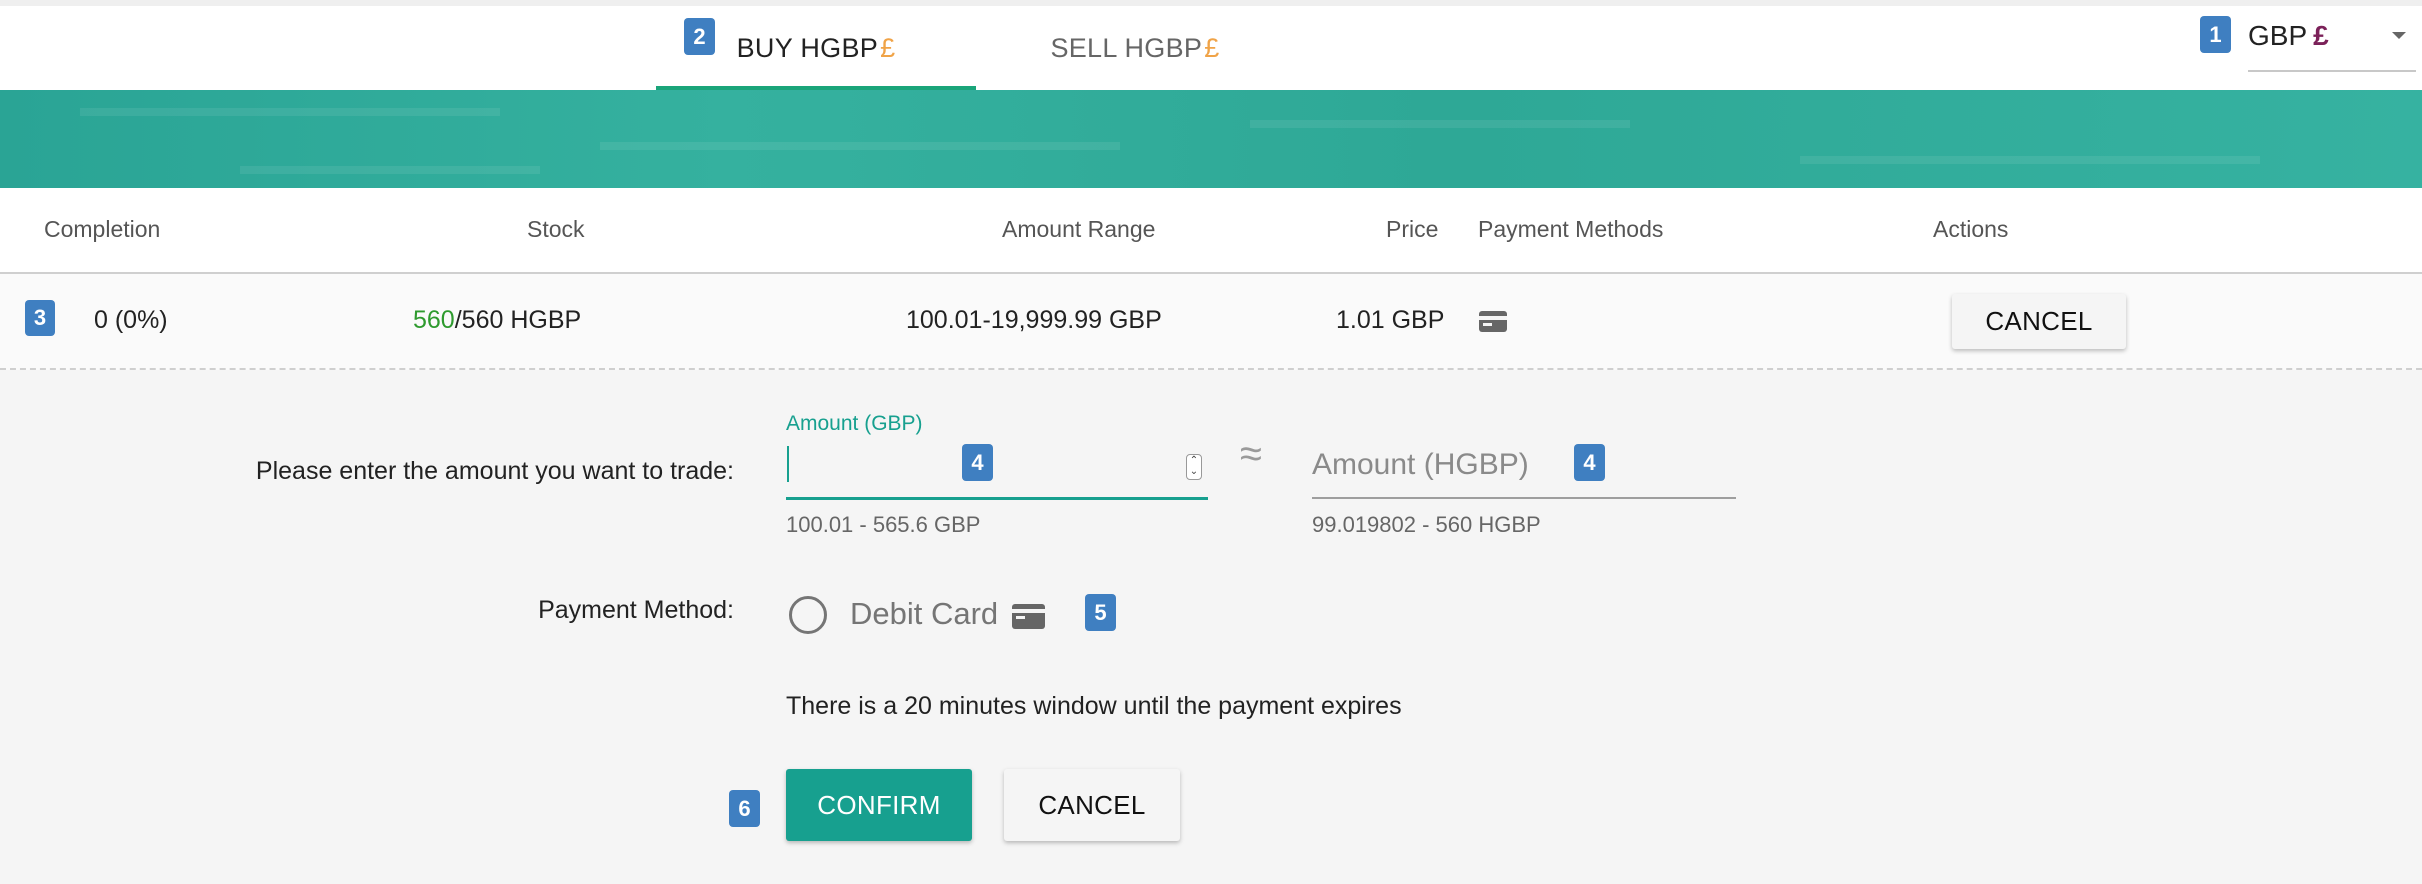 This screenshot has width=2422, height=884. Describe the element at coordinates (636, 610) in the screenshot. I see `payment-method-label: Payment Method:` at that location.